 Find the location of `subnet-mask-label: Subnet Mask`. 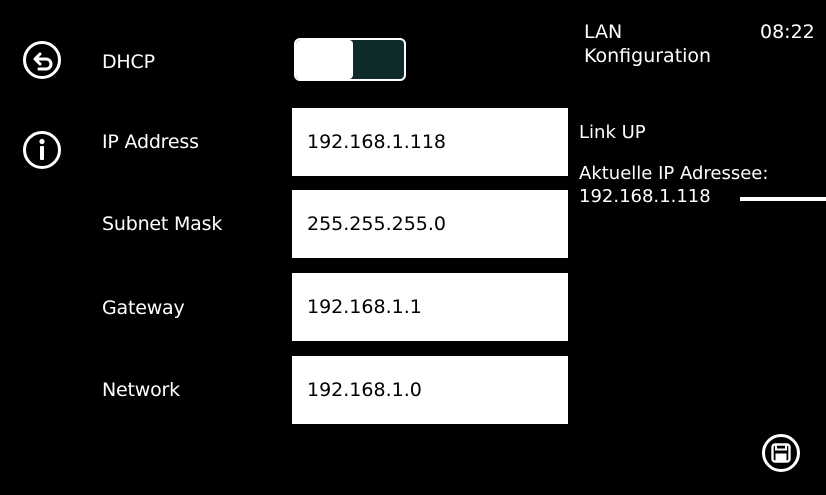

subnet-mask-label: Subnet Mask is located at coordinates (162, 224).